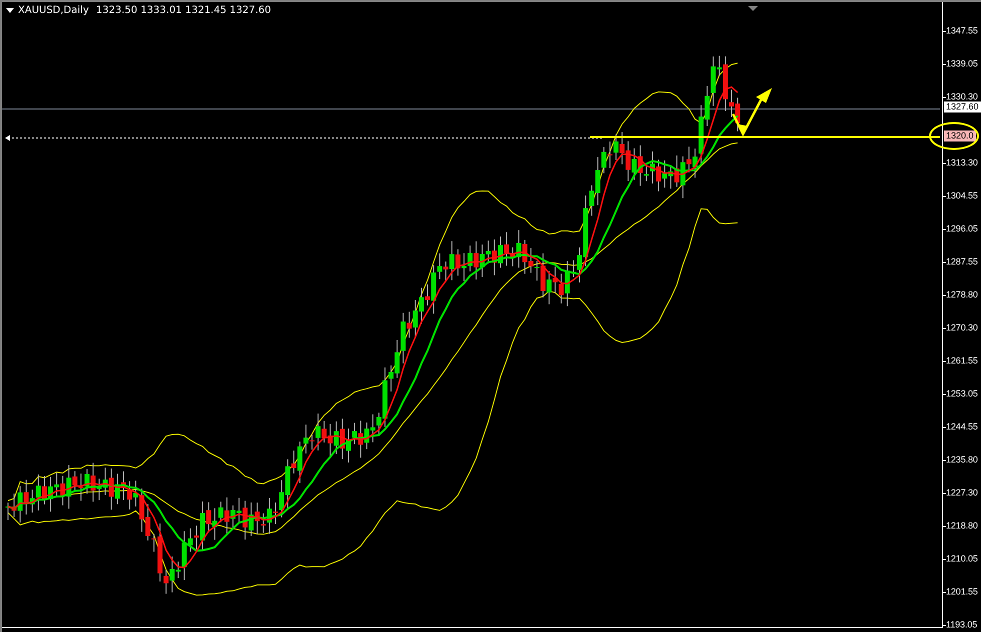 Image resolution: width=981 pixels, height=632 pixels. What do you see at coordinates (962, 592) in the screenshot?
I see `price-label: 1201.55` at bounding box center [962, 592].